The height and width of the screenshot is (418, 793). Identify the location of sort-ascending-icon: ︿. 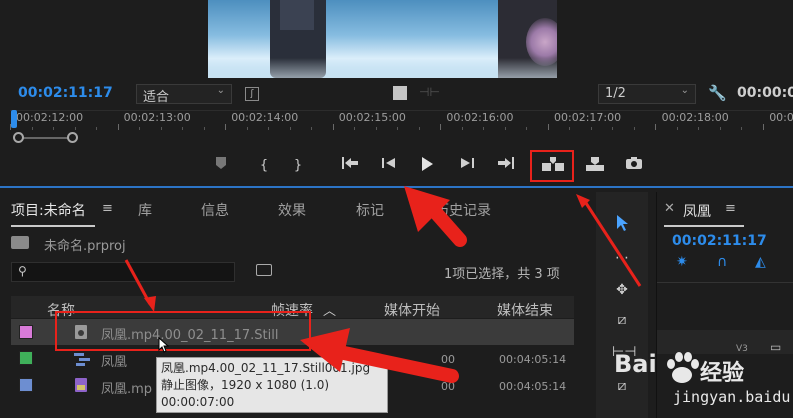
(329, 309).